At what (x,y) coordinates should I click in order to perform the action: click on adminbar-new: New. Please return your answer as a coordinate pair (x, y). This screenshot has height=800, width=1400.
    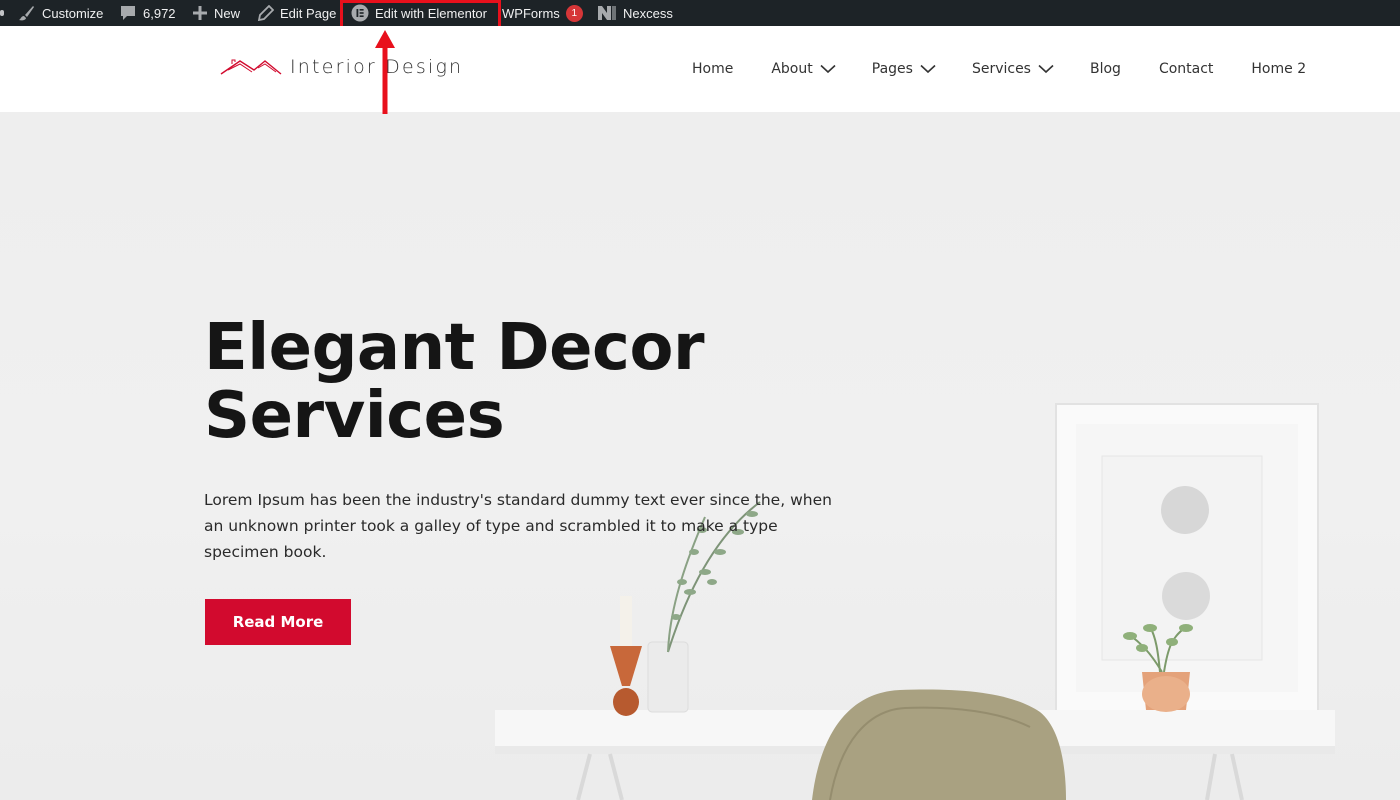
    Looking at the image, I should click on (216, 13).